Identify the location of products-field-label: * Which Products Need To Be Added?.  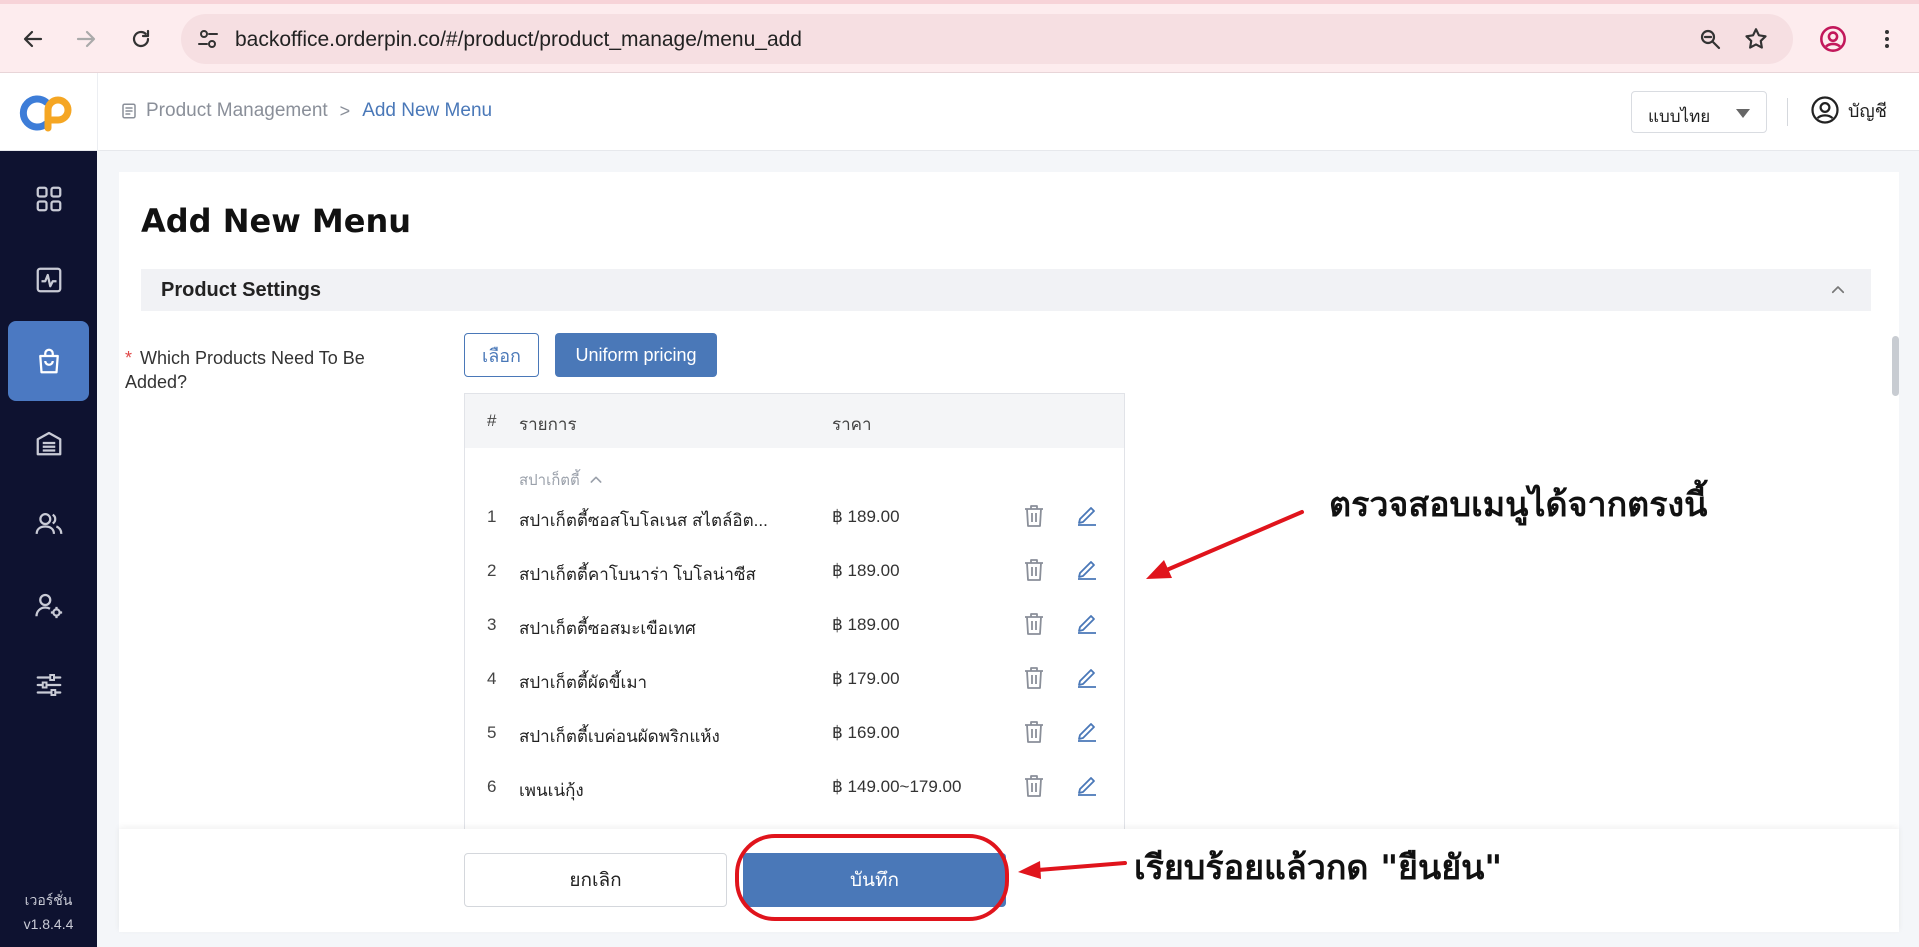
(265, 370).